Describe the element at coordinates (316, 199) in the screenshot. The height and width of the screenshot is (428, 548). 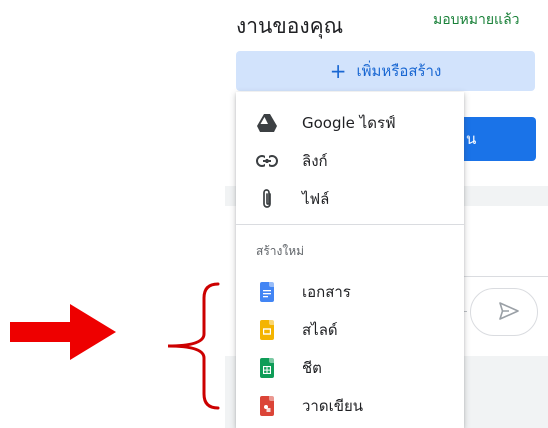
I see `menu-item-label: ไฟล์` at that location.